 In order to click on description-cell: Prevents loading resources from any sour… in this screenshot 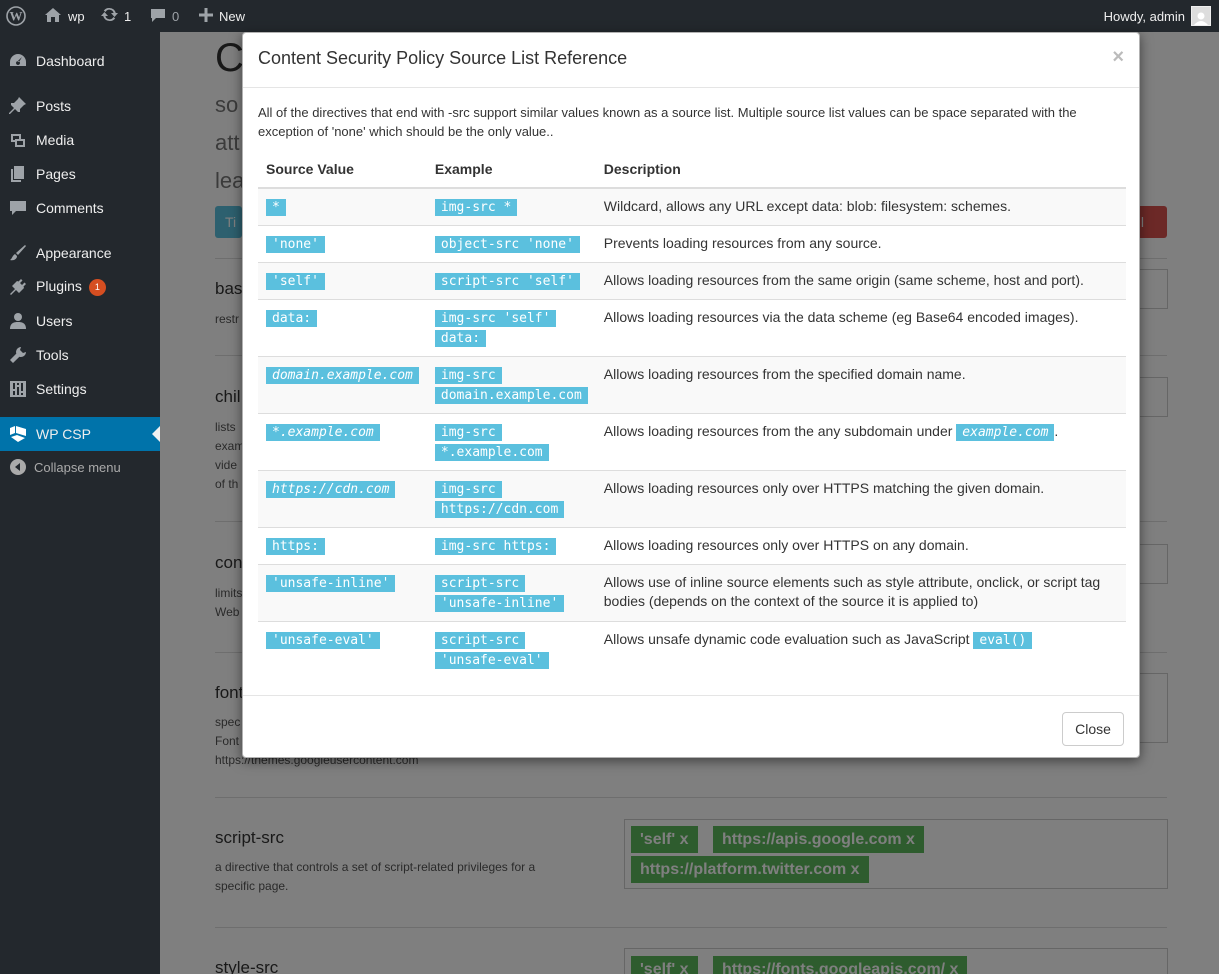, I will do `click(860, 244)`.